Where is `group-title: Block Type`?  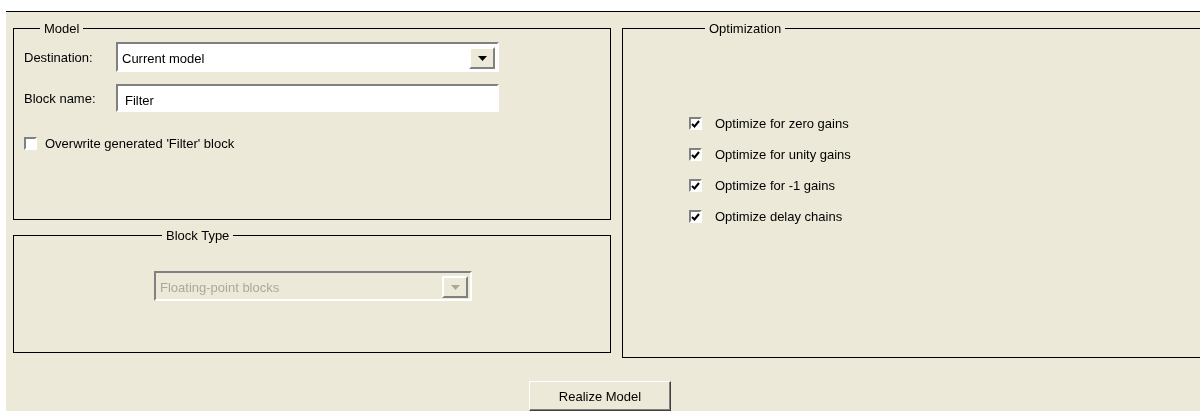
group-title: Block Type is located at coordinates (198, 235).